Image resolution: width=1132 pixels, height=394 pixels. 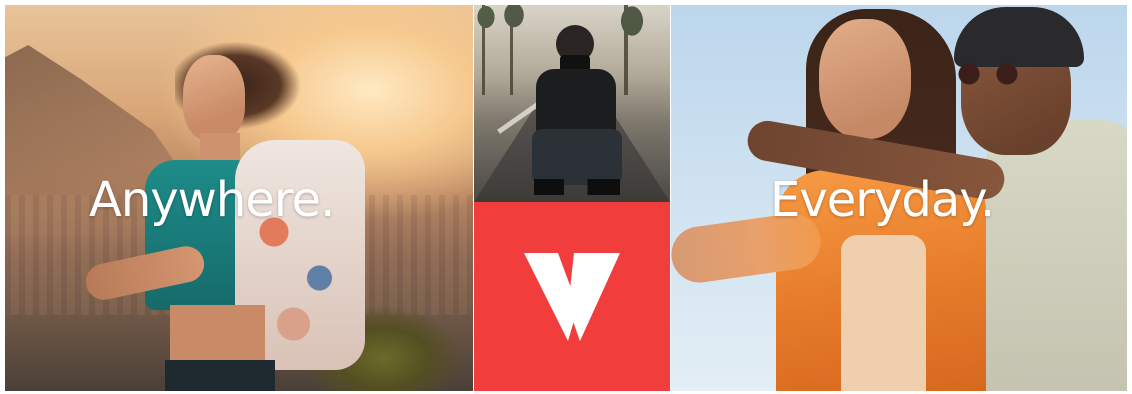 What do you see at coordinates (1054, 255) in the screenshot?
I see `man-shirt` at bounding box center [1054, 255].